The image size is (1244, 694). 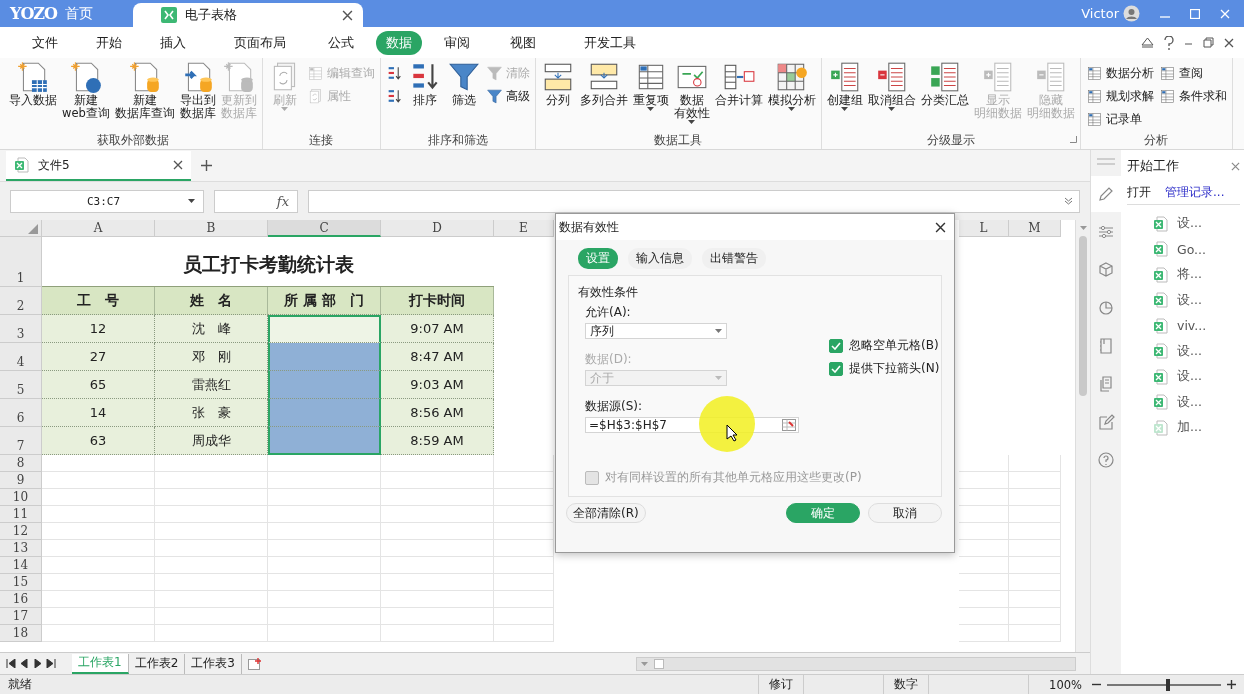 I want to click on copy-icon, so click(x=1106, y=384).